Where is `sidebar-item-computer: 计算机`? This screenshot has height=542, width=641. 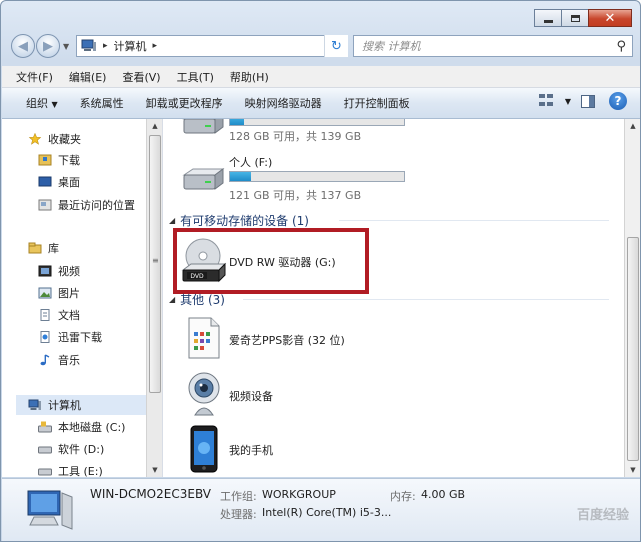
sidebar-item-computer: 计算机 is located at coordinates (81, 405).